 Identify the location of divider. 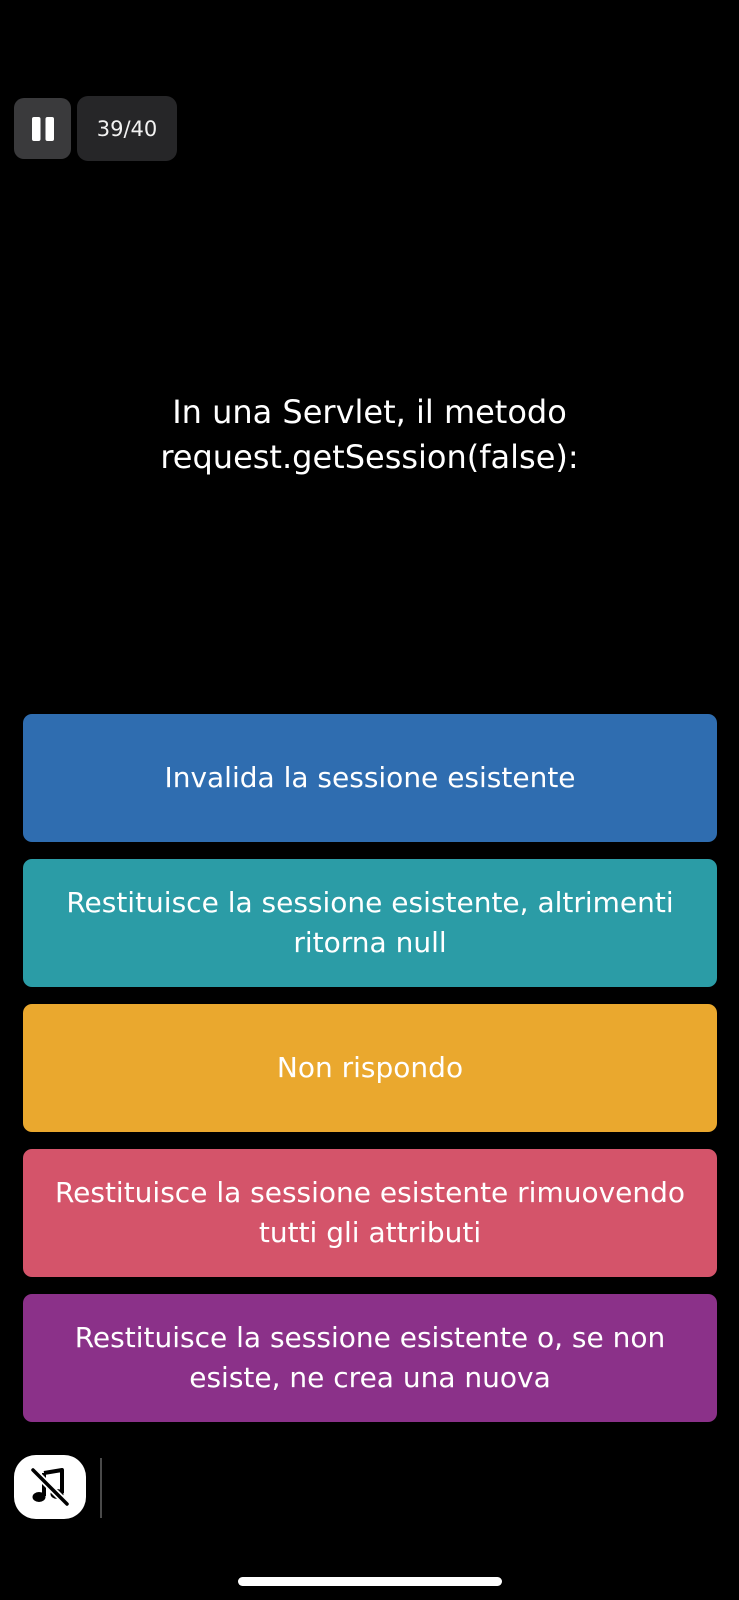
(101, 1488).